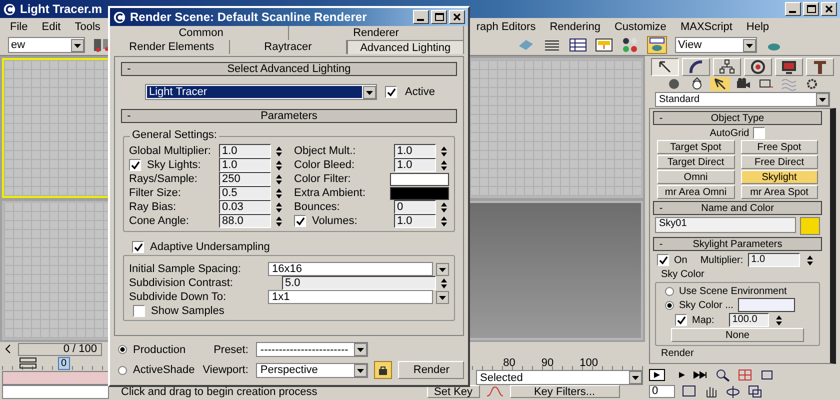 The image size is (840, 400). What do you see at coordinates (720, 84) in the screenshot?
I see `light-icon` at bounding box center [720, 84].